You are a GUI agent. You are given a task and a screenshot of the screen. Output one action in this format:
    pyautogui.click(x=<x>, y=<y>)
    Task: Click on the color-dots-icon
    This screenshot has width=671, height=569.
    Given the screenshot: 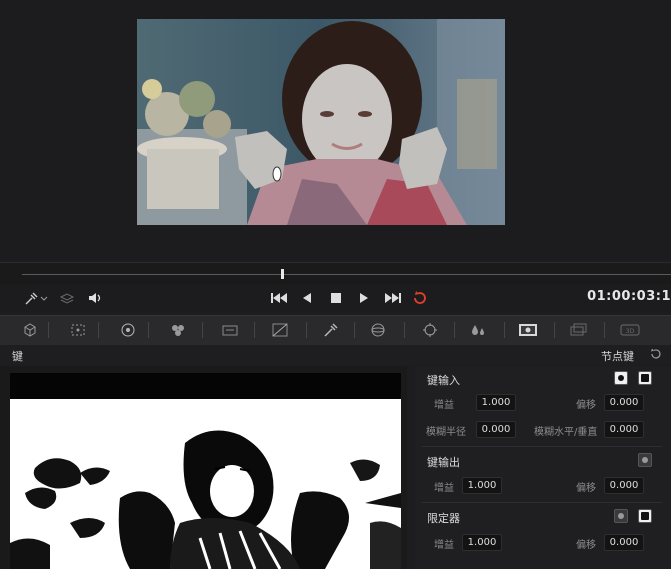 What is the action you would take?
    pyautogui.click(x=178, y=330)
    